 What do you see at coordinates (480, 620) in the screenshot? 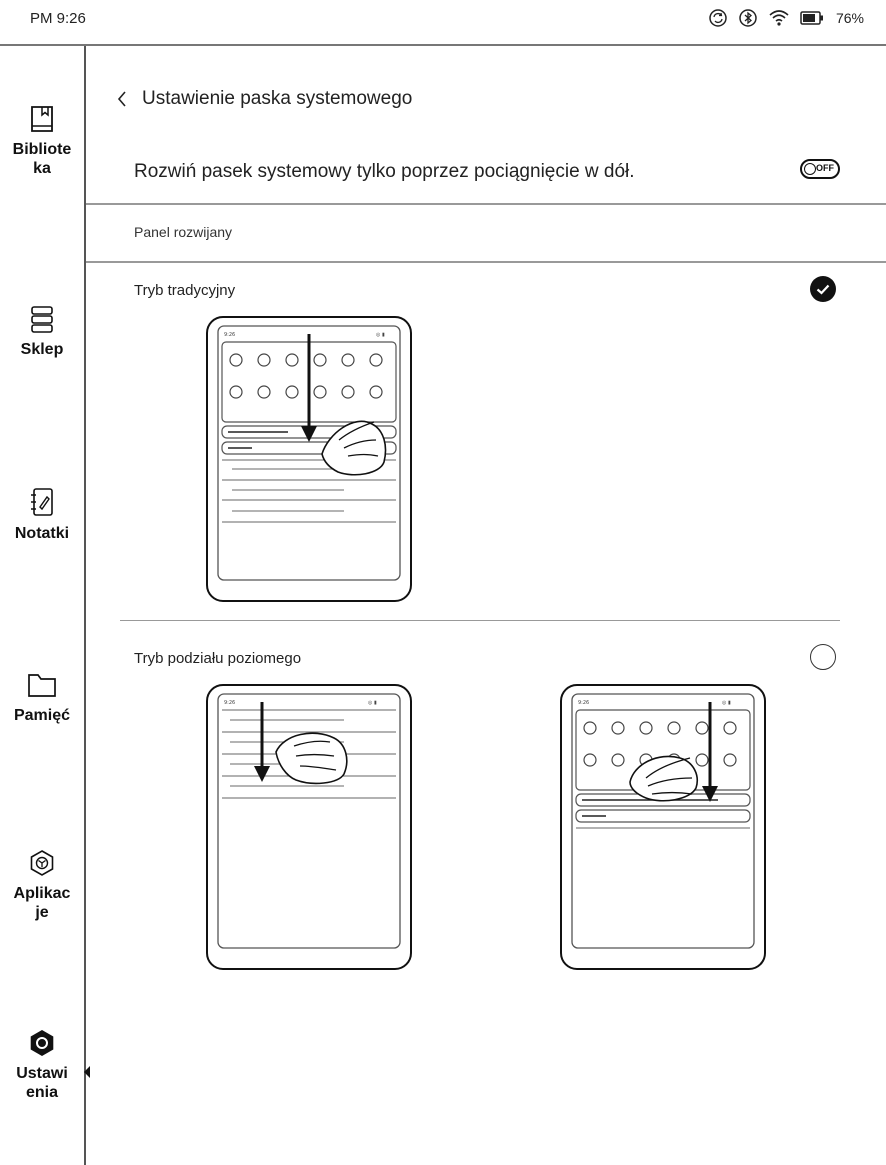
I see `option-divider` at bounding box center [480, 620].